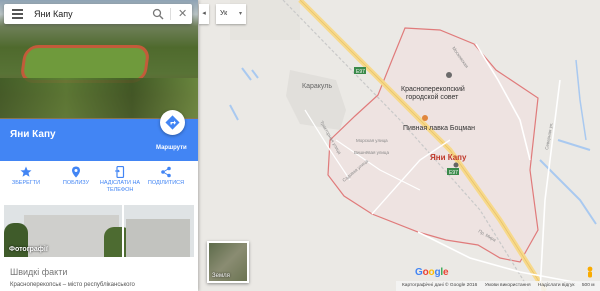 The height and width of the screenshot is (291, 600). Describe the element at coordinates (123, 231) in the screenshot. I see `photo-separator` at that location.